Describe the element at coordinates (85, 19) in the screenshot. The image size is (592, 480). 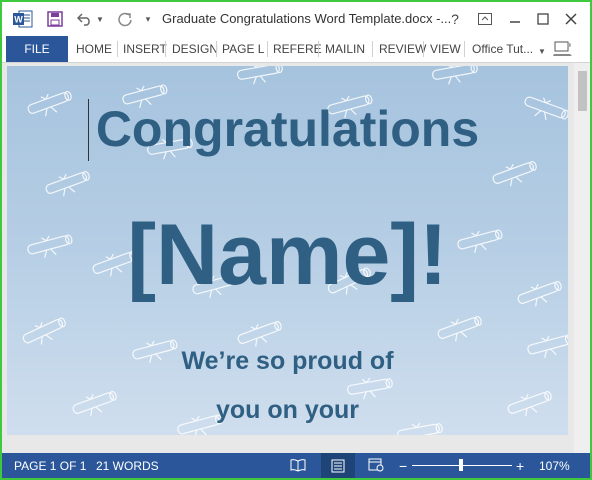
I see `undo-icon` at that location.